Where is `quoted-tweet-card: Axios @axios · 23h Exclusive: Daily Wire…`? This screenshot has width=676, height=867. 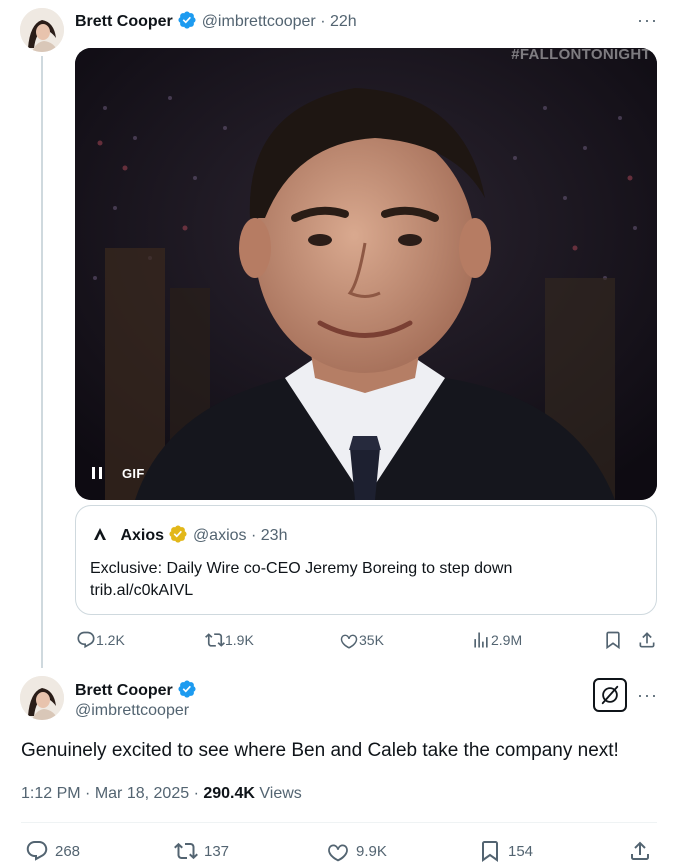
quoted-tweet-card: Axios @axios · 23h Exclusive: Daily Wire… is located at coordinates (366, 560).